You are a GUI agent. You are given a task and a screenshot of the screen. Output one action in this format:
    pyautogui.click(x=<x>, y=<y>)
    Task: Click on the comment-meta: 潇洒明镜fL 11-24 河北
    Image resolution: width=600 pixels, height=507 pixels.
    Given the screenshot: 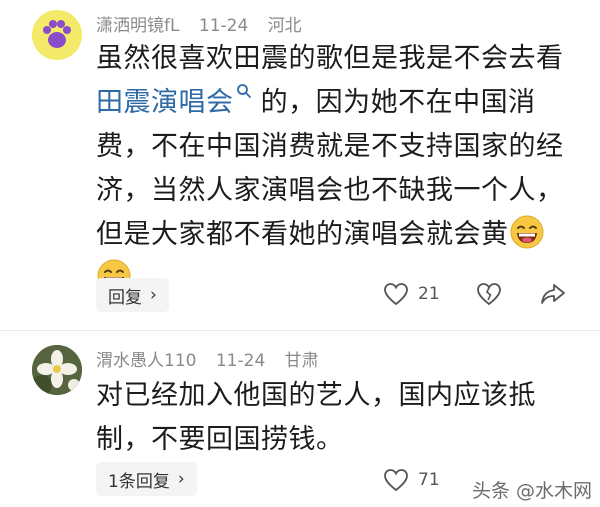 What is the action you would take?
    pyautogui.click(x=206, y=23)
    